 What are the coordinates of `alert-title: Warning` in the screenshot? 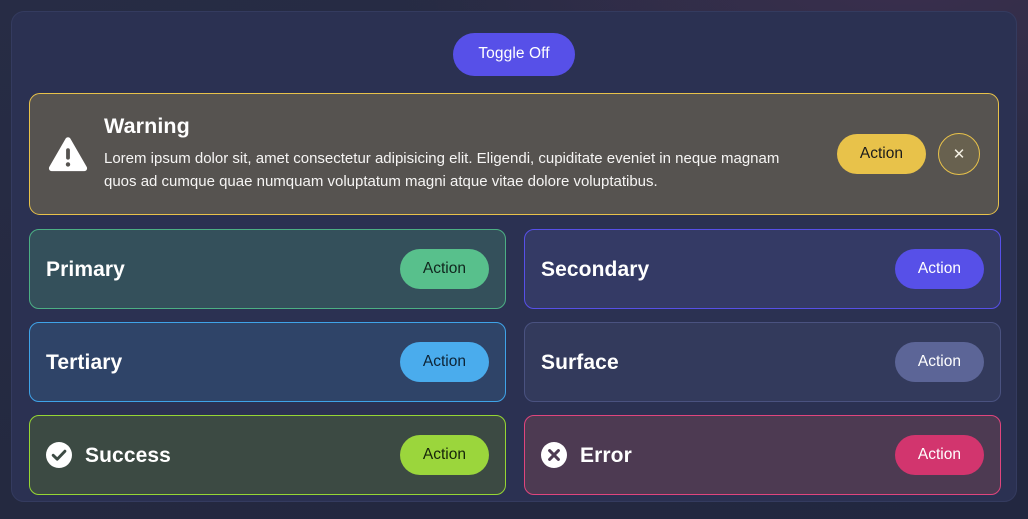 It's located at (147, 126).